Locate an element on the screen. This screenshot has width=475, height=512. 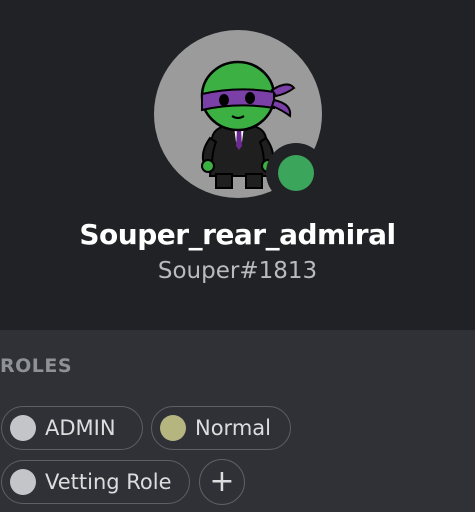
plus-icon: + is located at coordinates (222, 481).